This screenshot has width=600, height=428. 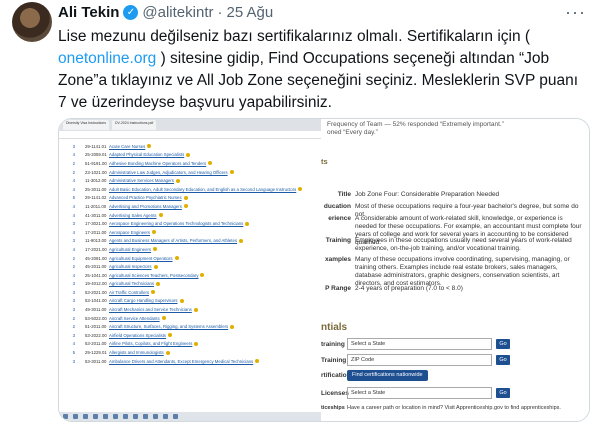 What do you see at coordinates (107, 58) in the screenshot?
I see `tweet-link: onetonline.org` at bounding box center [107, 58].